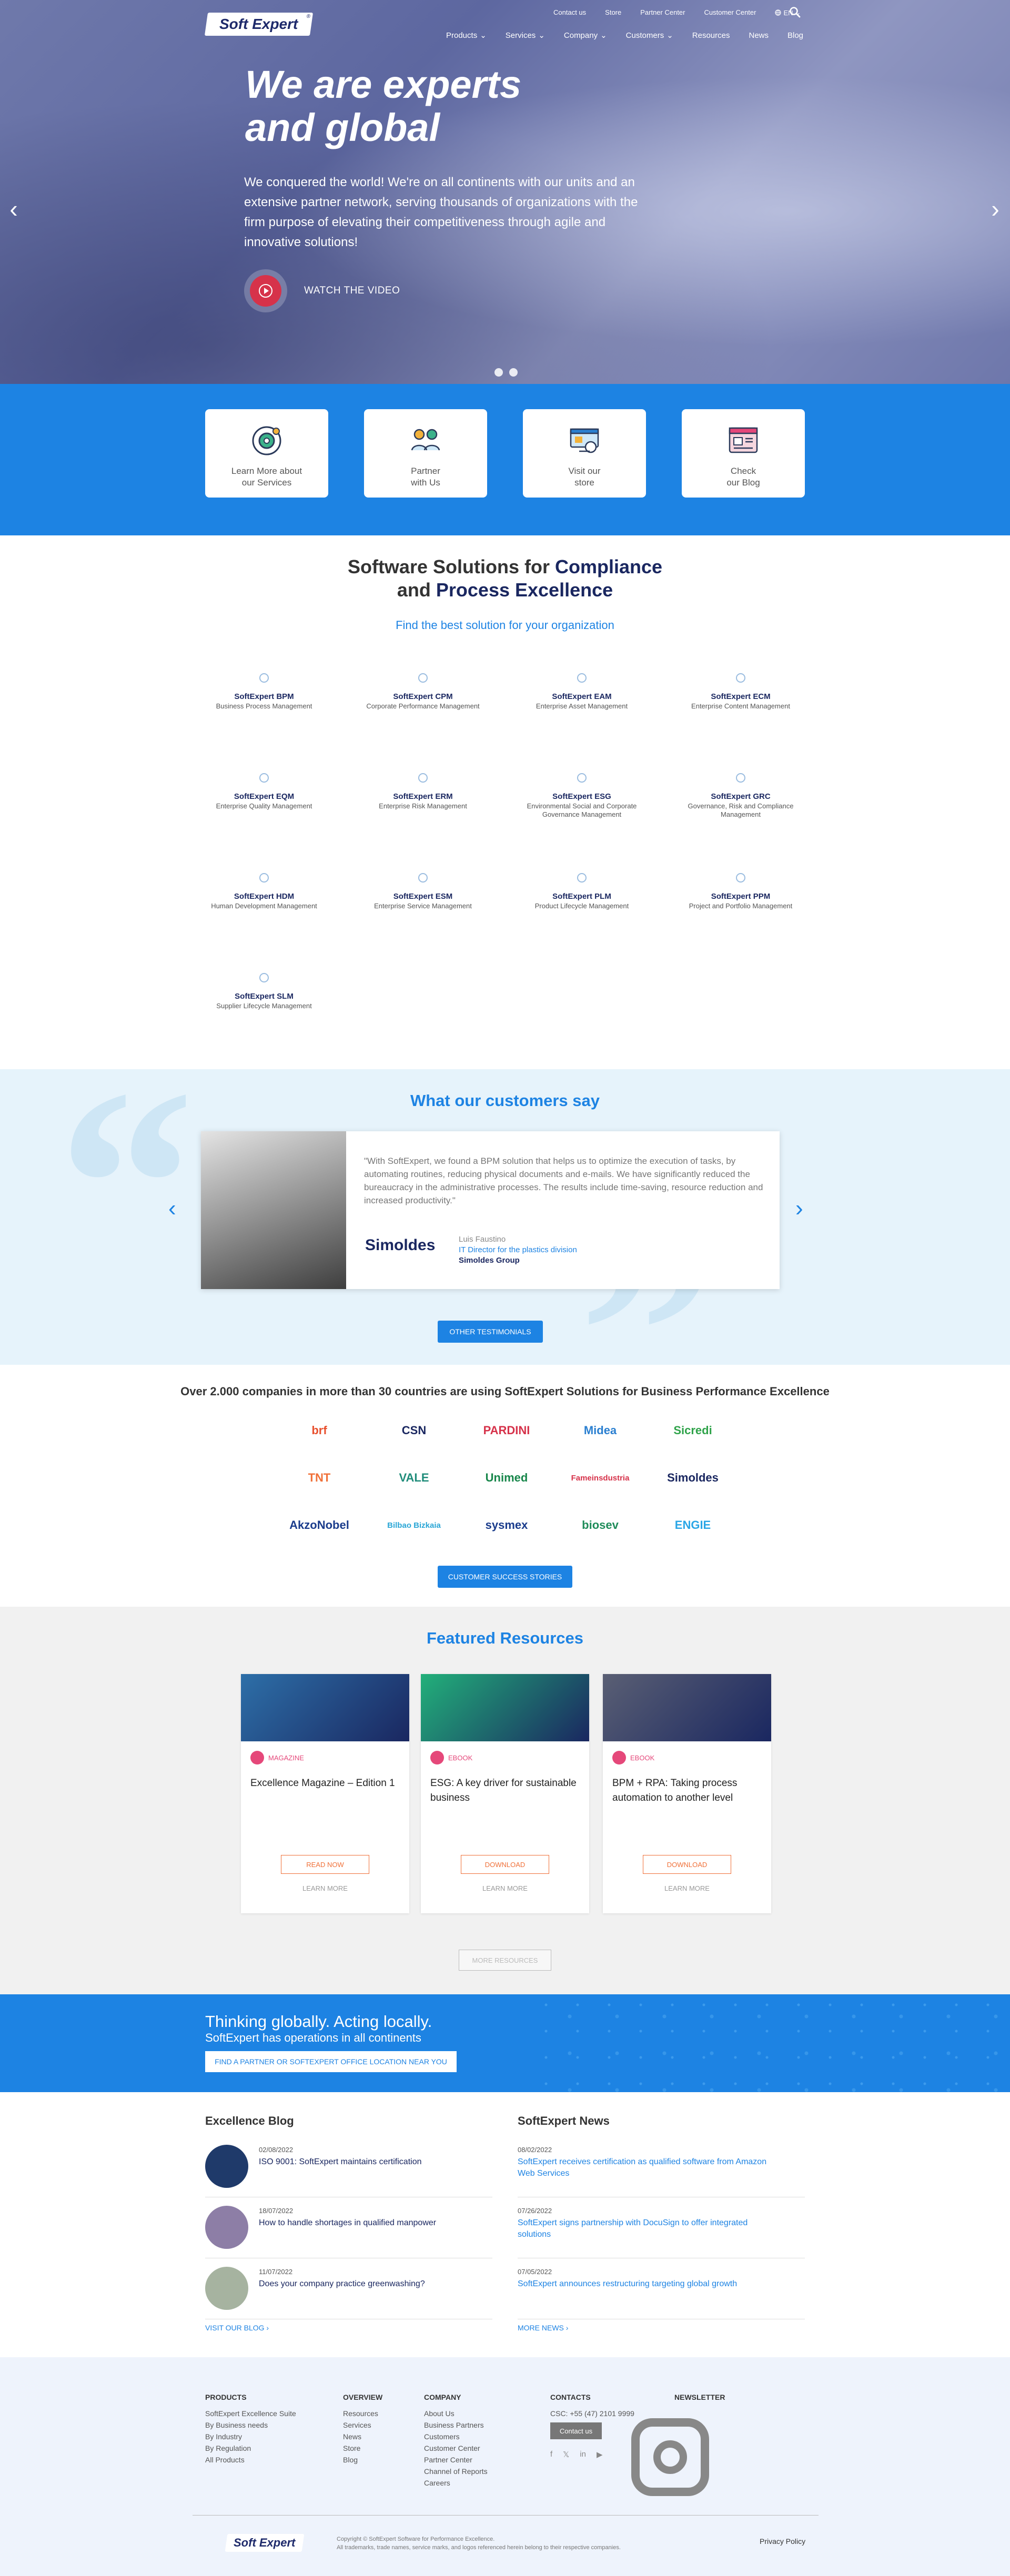 The width and height of the screenshot is (1010, 2576). I want to click on footer-company-link: Partner Center, so click(456, 2460).